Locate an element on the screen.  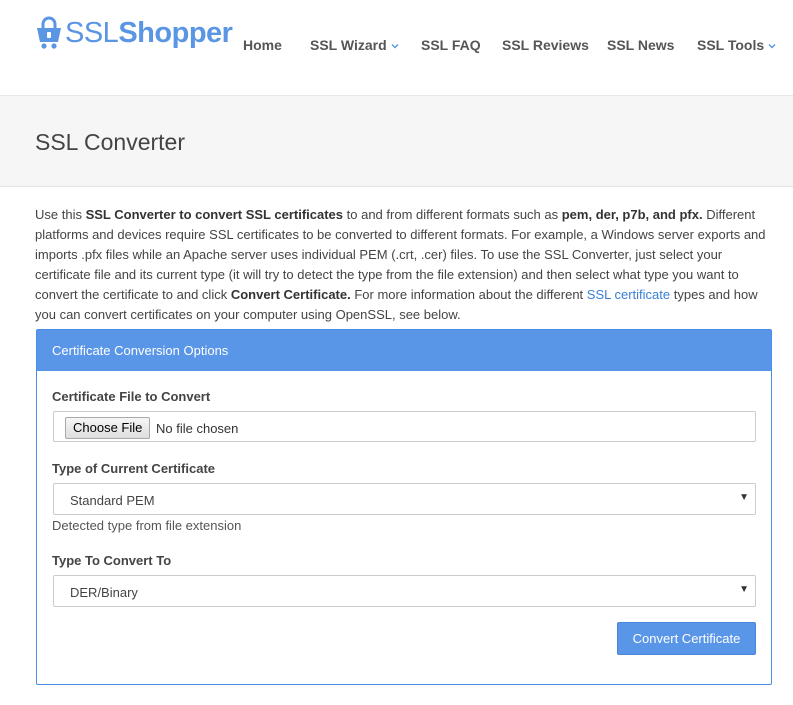
nav-home: Home is located at coordinates (262, 45).